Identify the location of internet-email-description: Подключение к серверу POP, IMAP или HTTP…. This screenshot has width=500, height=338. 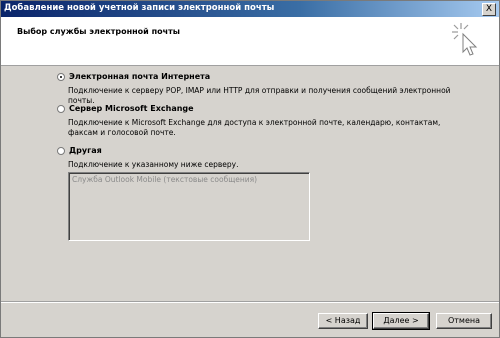
(259, 95).